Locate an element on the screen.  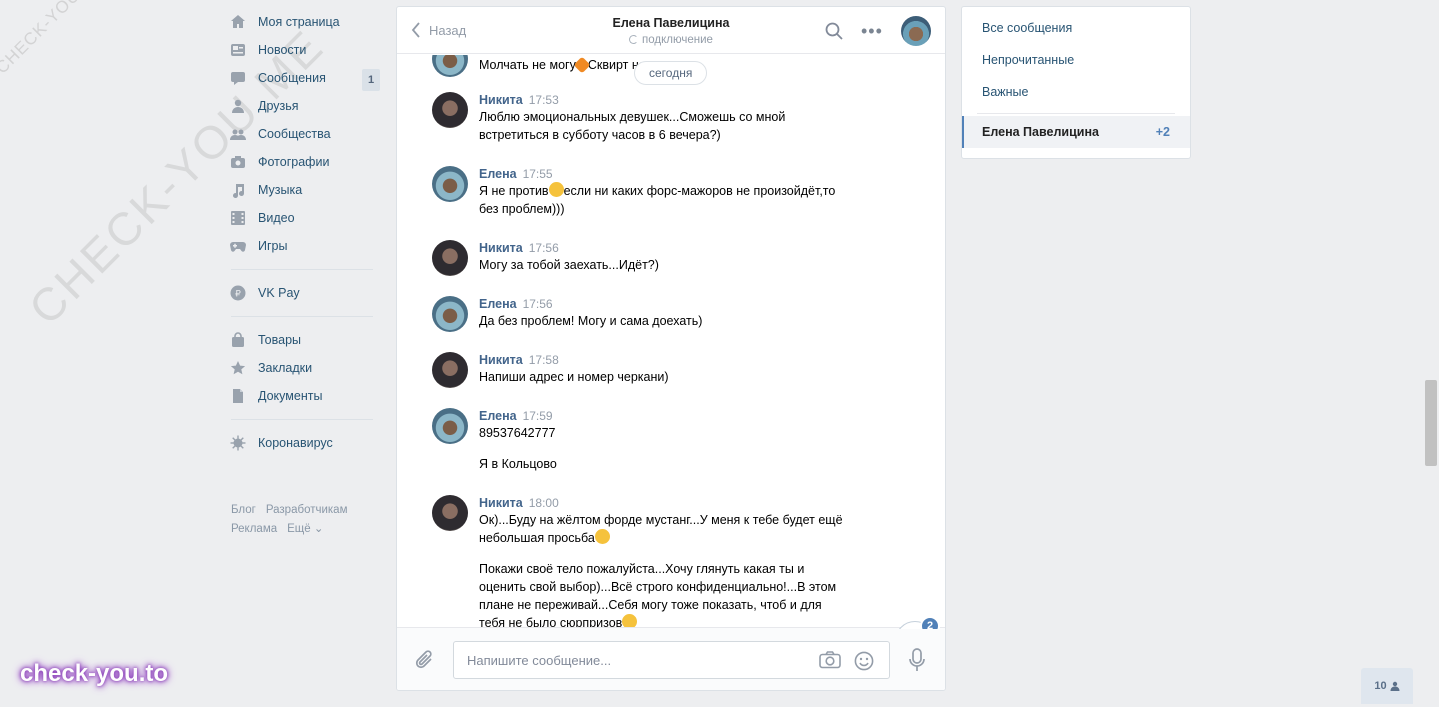
nav-label: Сообщения is located at coordinates (292, 78).